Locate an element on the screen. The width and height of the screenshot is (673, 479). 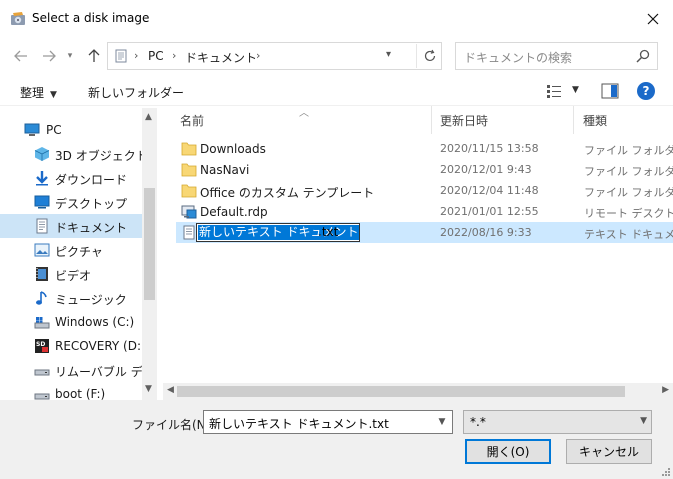
disk-app-icon is located at coordinates (18, 18).